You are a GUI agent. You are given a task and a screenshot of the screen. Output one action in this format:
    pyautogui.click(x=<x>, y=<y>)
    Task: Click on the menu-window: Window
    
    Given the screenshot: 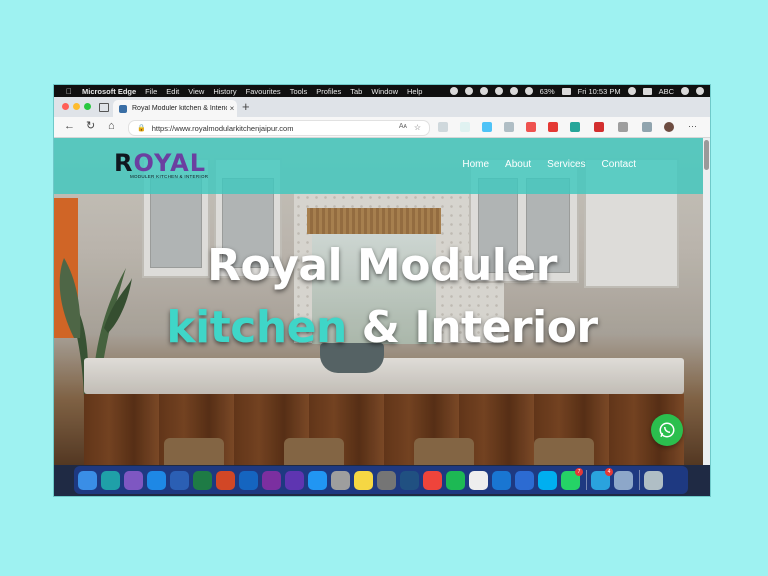 What is the action you would take?
    pyautogui.click(x=384, y=91)
    